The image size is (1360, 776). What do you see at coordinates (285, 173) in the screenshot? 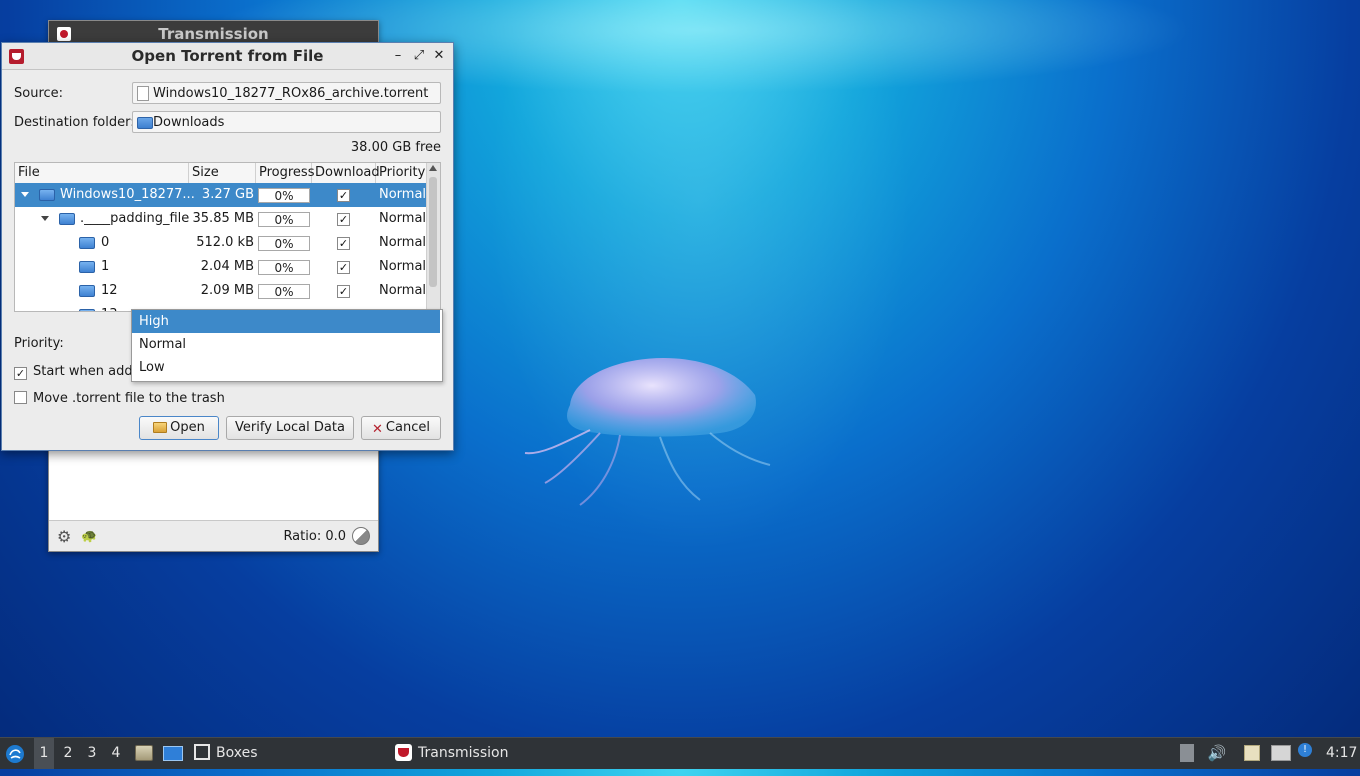
I see `column-header-progress: Progress` at bounding box center [285, 173].